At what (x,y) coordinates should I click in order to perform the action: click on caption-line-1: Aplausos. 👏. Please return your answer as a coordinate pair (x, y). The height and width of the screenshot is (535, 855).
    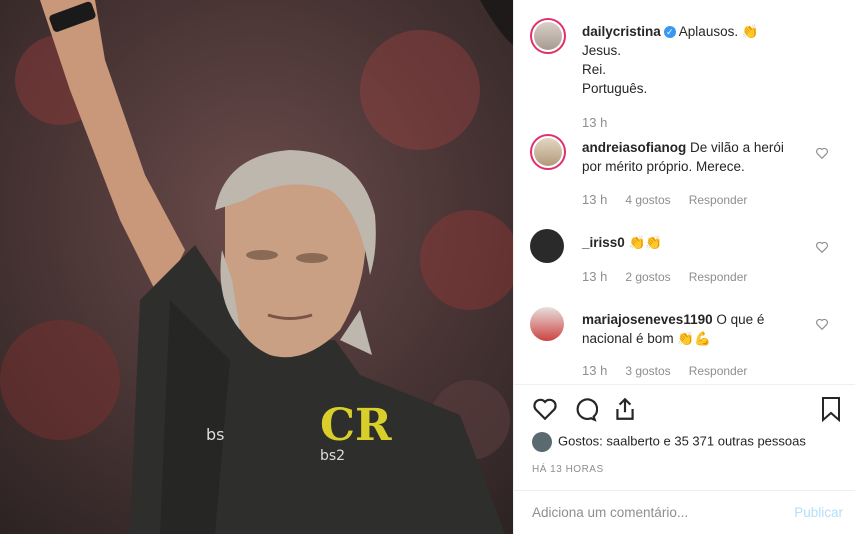
    Looking at the image, I should click on (718, 31).